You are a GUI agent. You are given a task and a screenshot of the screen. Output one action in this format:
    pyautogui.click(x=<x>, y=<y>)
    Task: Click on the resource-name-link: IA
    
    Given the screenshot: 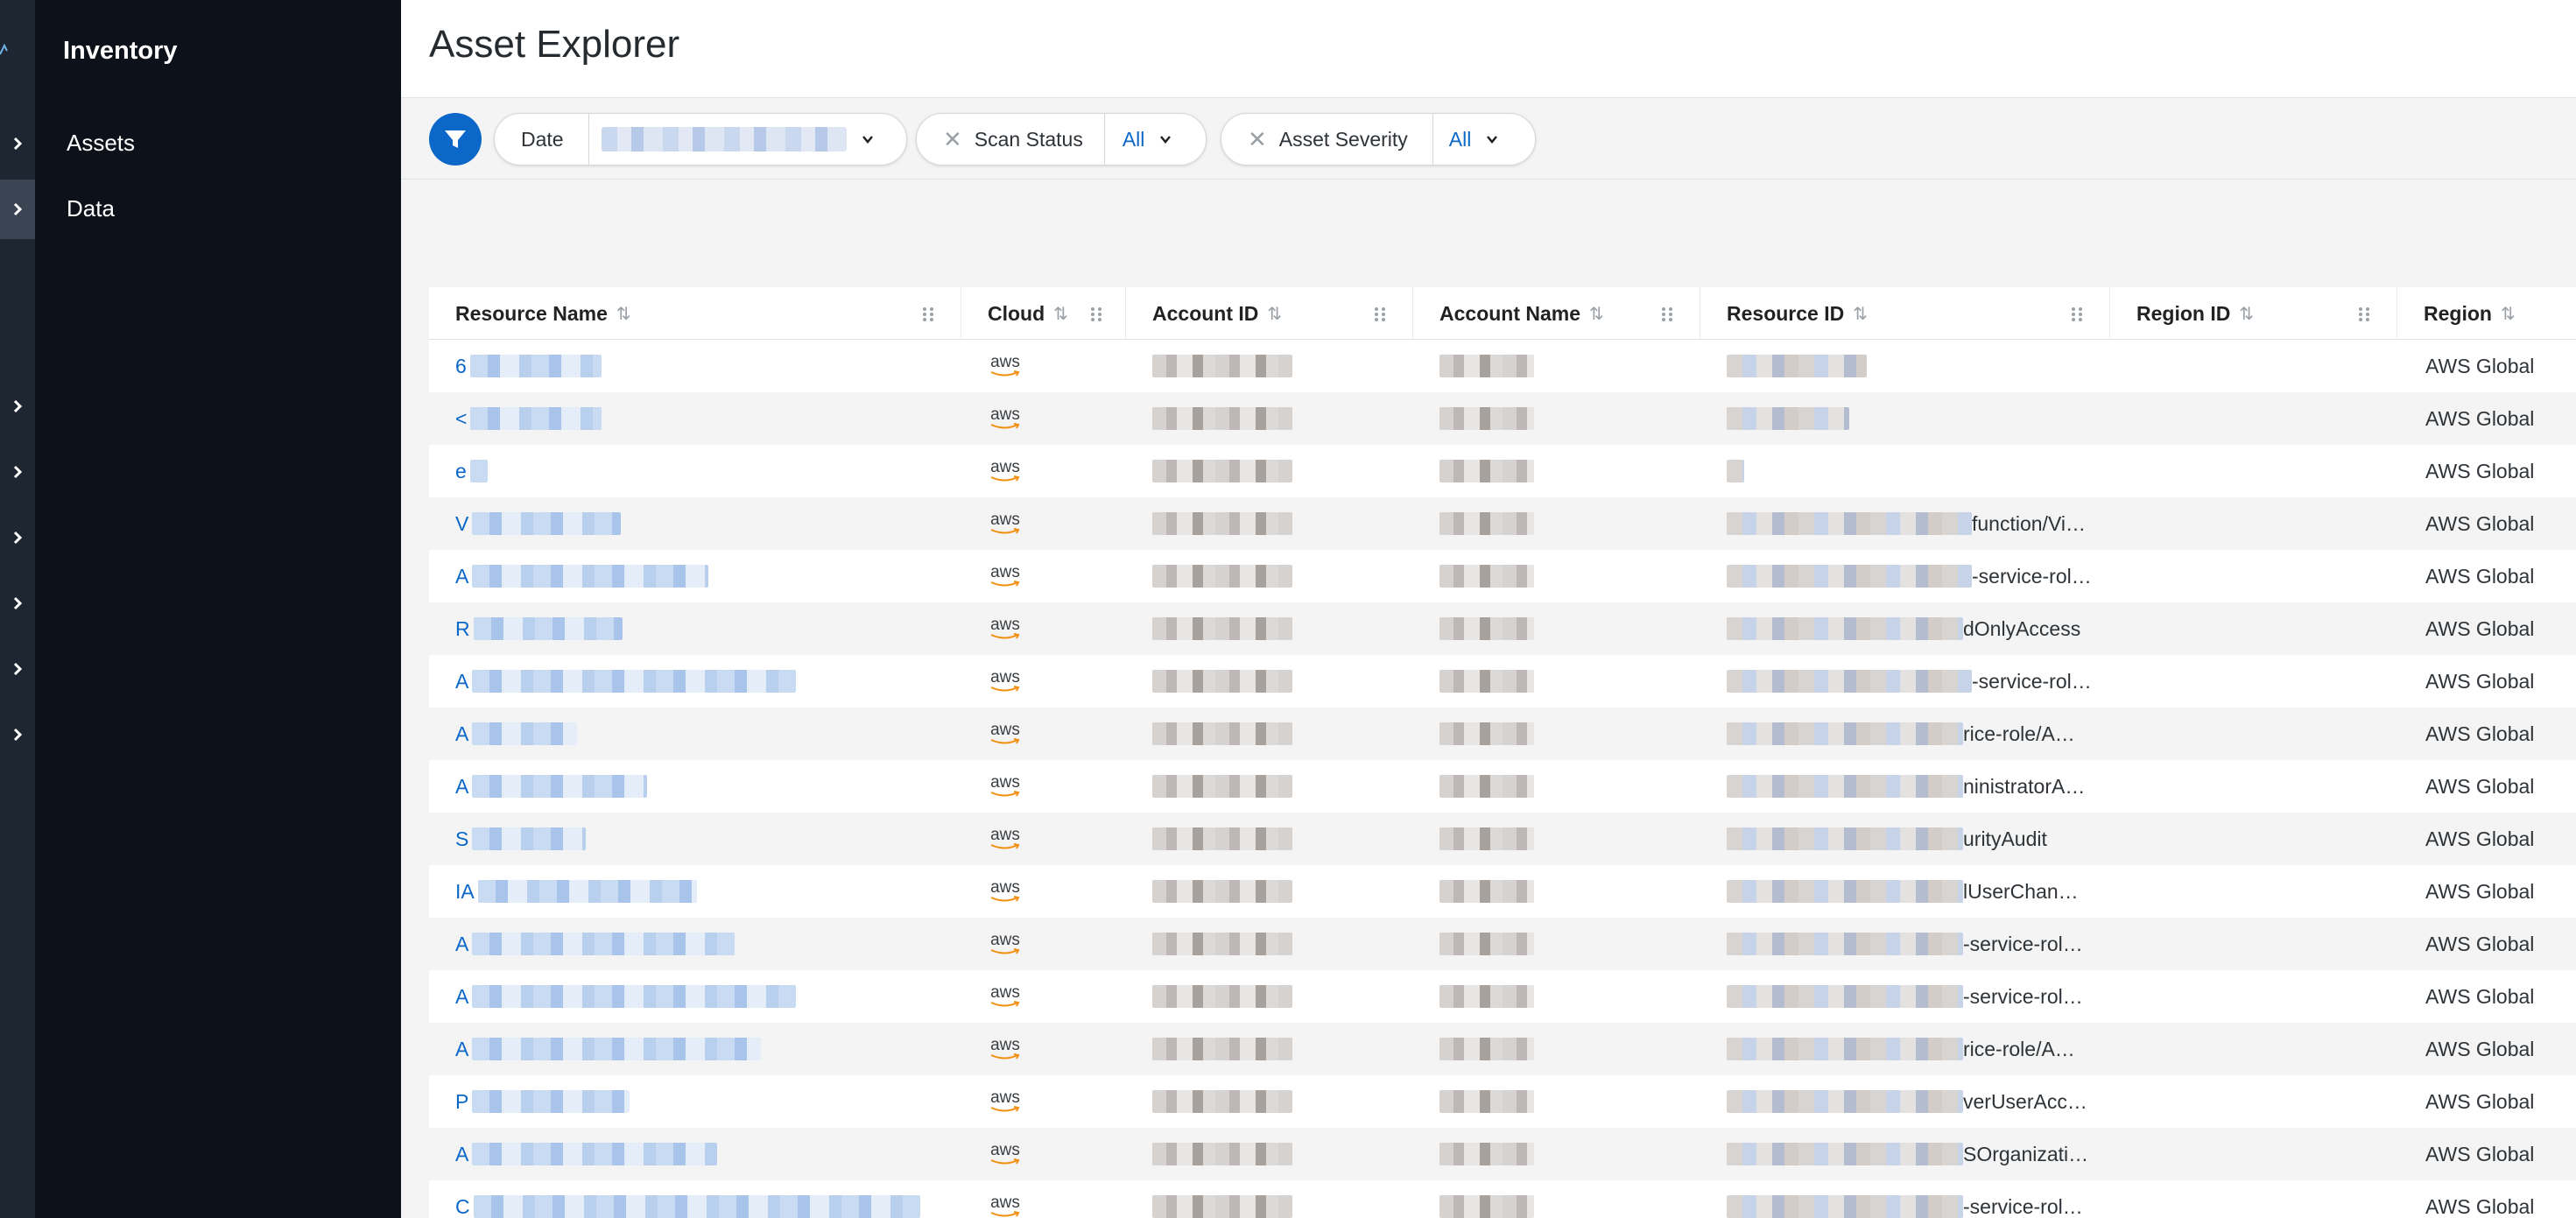 What is the action you would take?
    pyautogui.click(x=465, y=892)
    